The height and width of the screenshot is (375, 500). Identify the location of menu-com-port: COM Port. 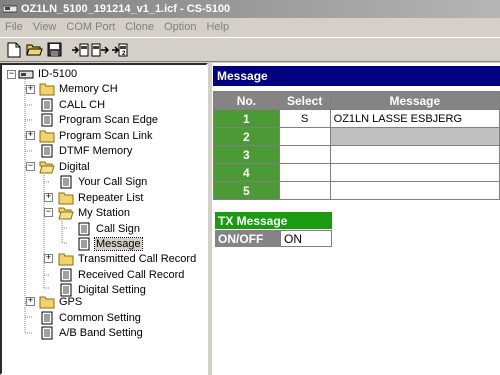
(90, 27).